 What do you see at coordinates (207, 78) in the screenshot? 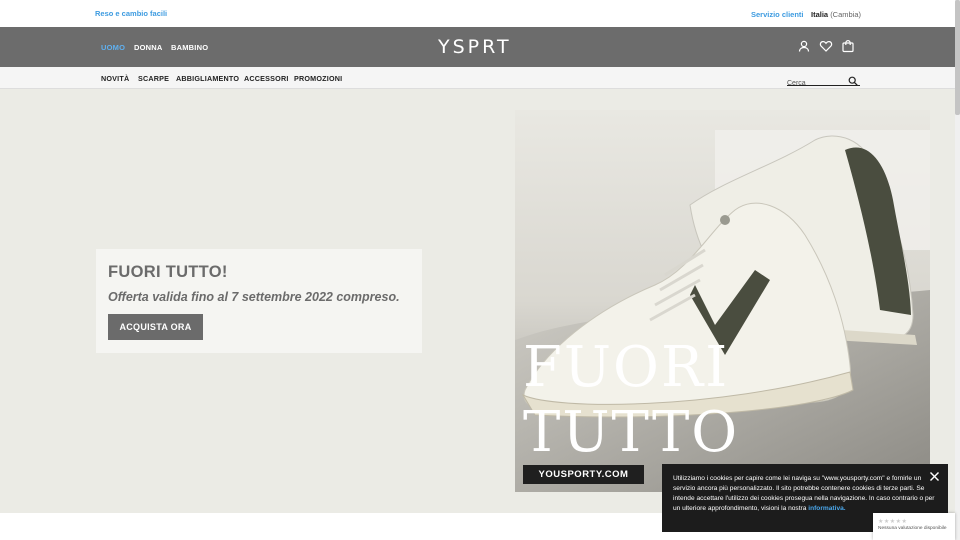
I see `nav-abbigliamento: ABBIGLIAMENTO` at bounding box center [207, 78].